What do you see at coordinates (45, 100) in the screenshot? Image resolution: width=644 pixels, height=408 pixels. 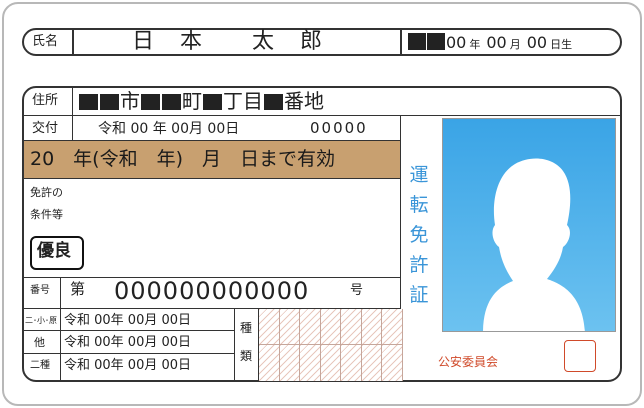 I see `address-label: 住所` at bounding box center [45, 100].